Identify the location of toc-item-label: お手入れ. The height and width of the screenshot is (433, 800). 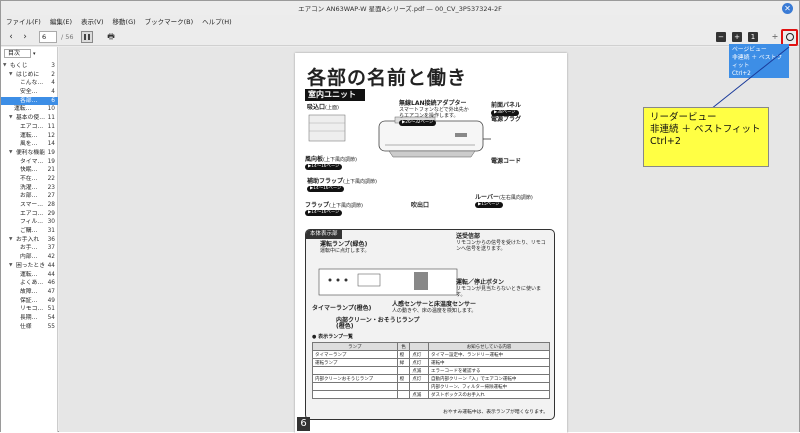
(28, 239).